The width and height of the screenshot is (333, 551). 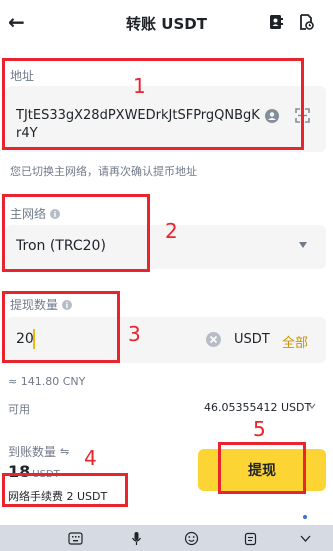 What do you see at coordinates (295, 341) in the screenshot?
I see `max-all-button: 全部` at bounding box center [295, 341].